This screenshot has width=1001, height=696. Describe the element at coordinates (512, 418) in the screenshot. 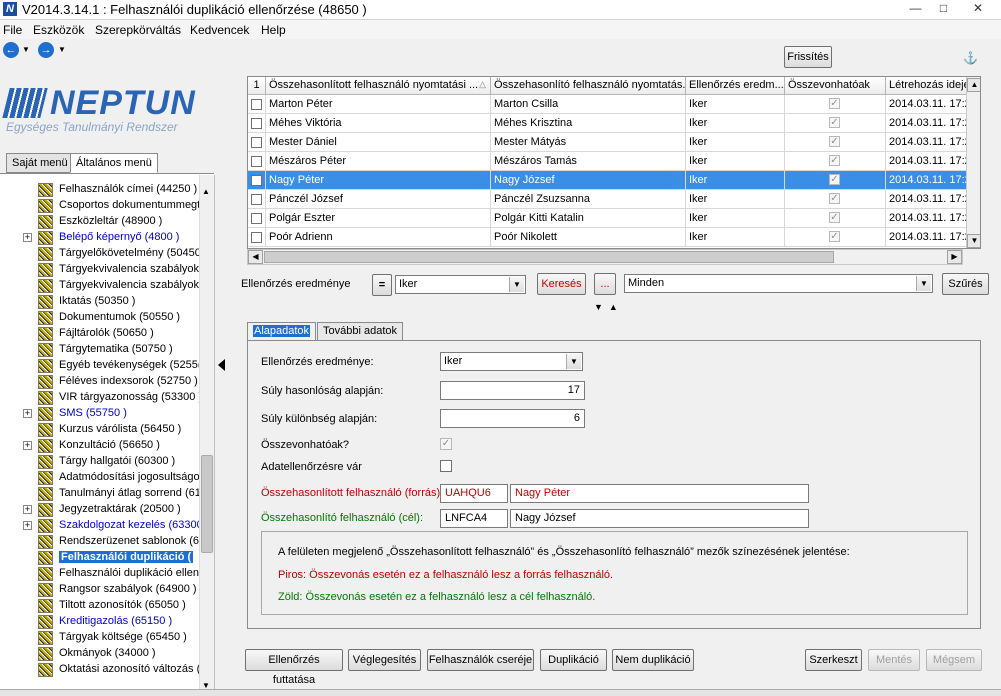

I see `difference-weight-field: 6` at that location.